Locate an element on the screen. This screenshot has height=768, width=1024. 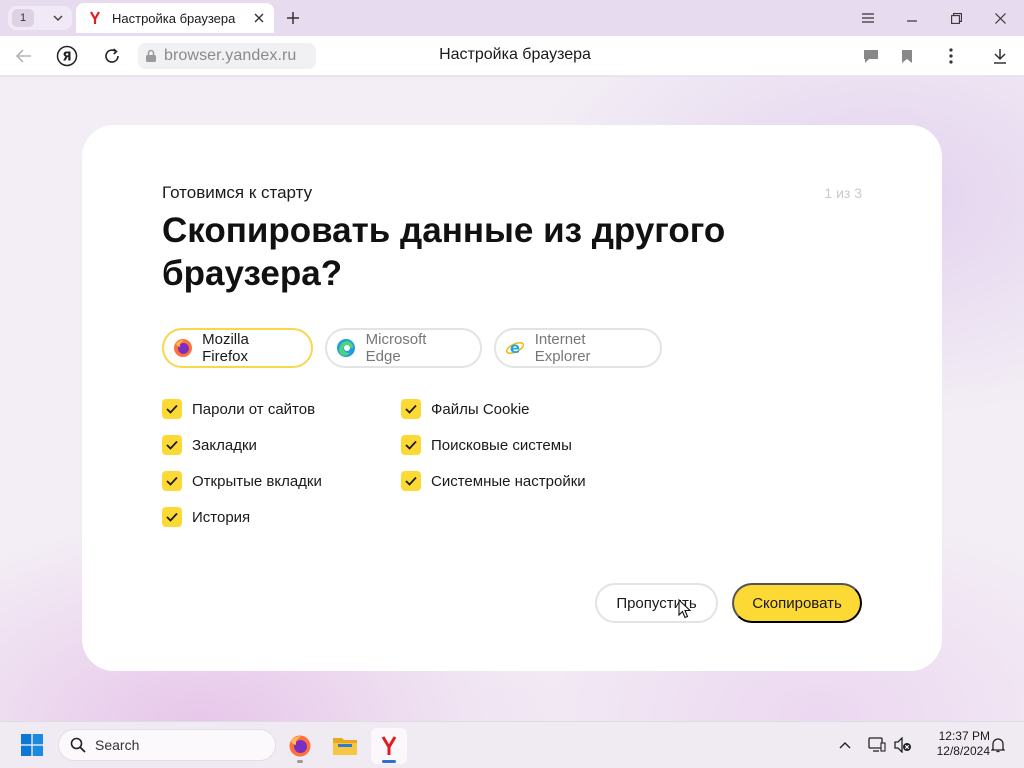
taskbar-firefox is located at coordinates (300, 746).